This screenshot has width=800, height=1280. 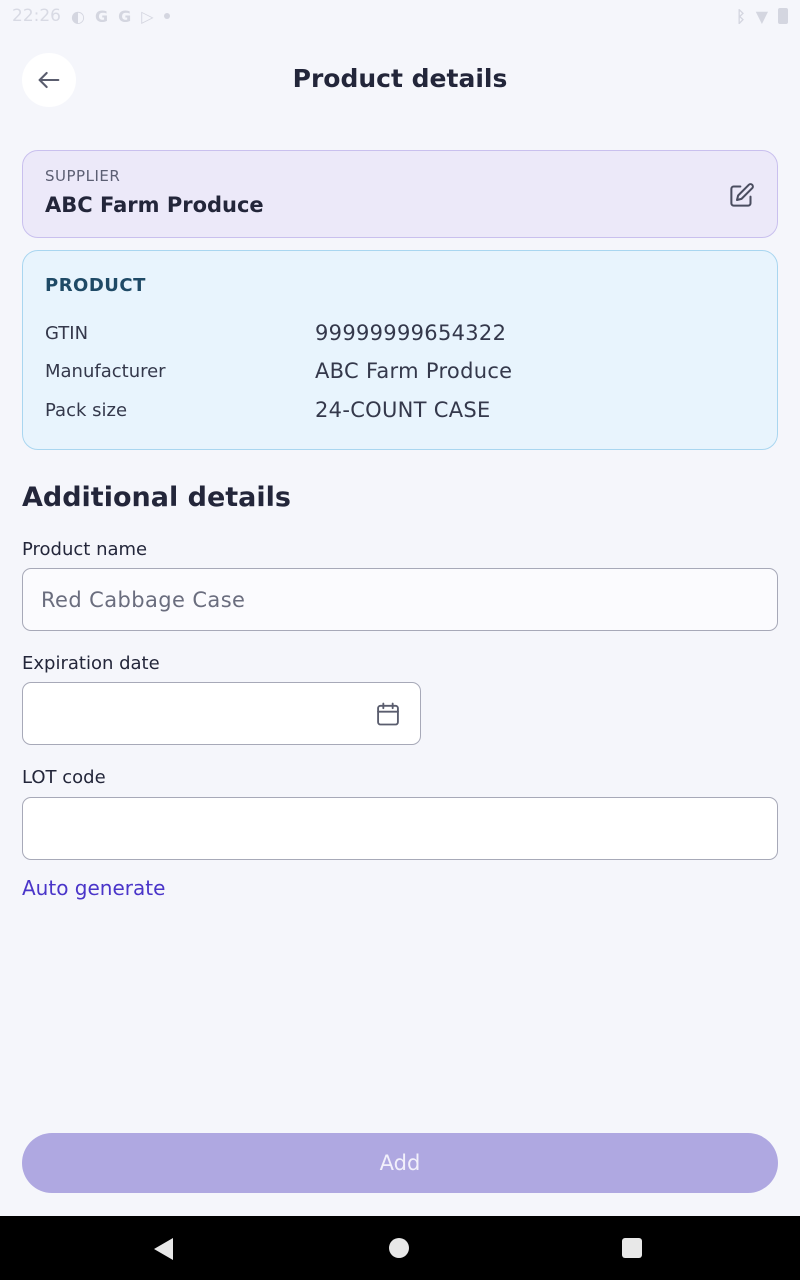 What do you see at coordinates (156, 497) in the screenshot?
I see `section-title: Additional details` at bounding box center [156, 497].